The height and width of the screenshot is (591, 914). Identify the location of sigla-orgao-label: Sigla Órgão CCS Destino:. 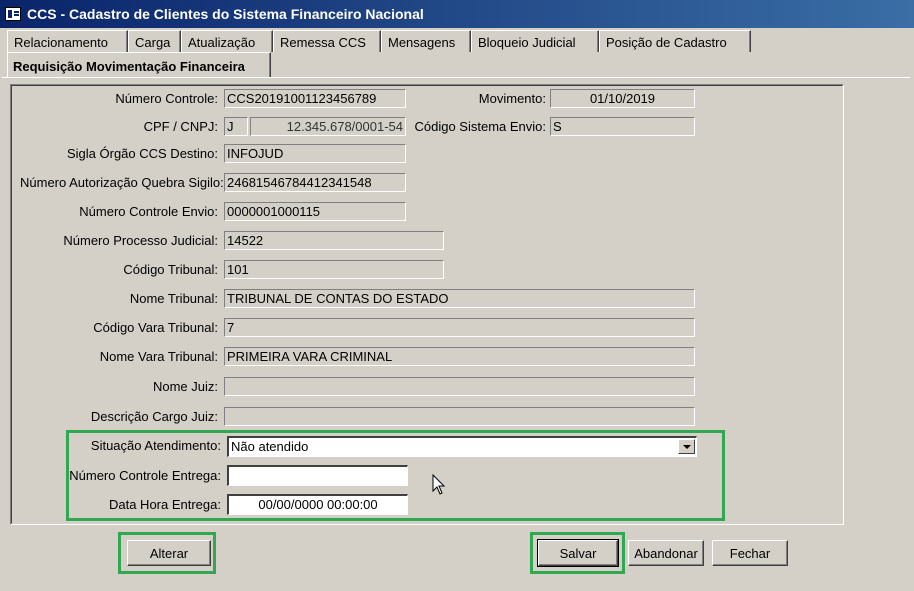
(142, 153).